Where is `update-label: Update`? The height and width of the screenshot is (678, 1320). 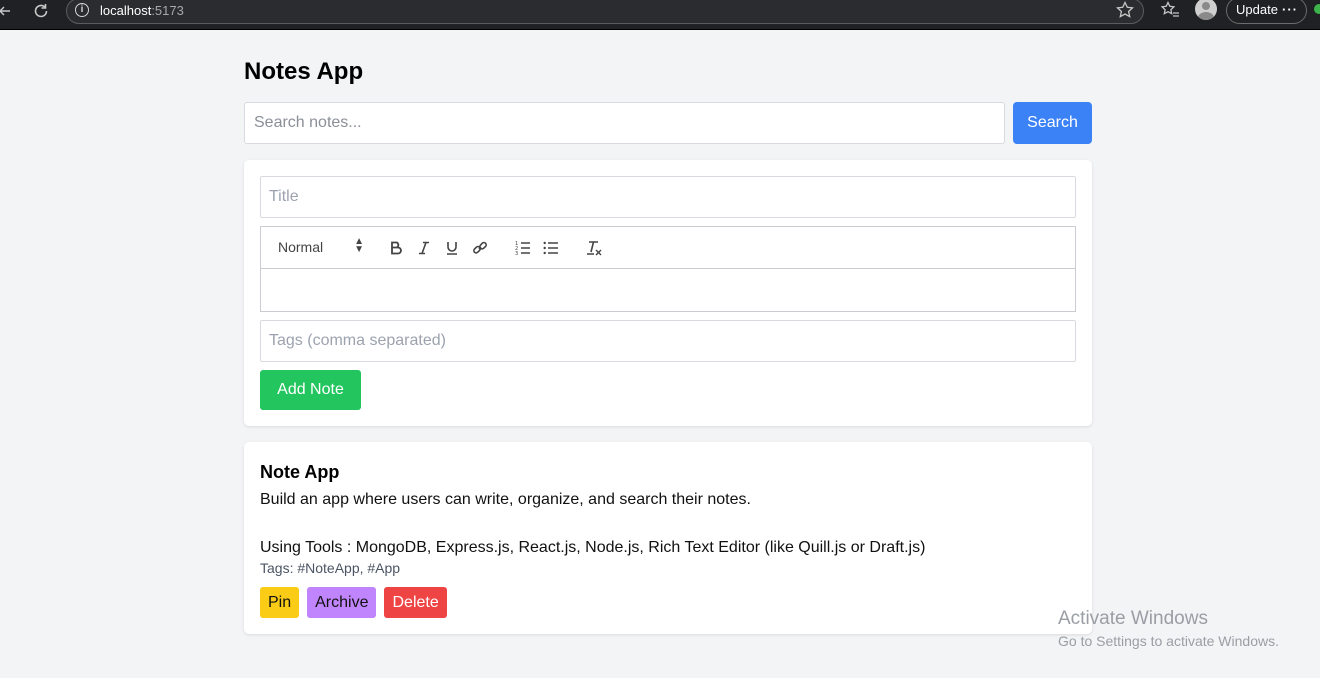 update-label: Update is located at coordinates (1257, 9).